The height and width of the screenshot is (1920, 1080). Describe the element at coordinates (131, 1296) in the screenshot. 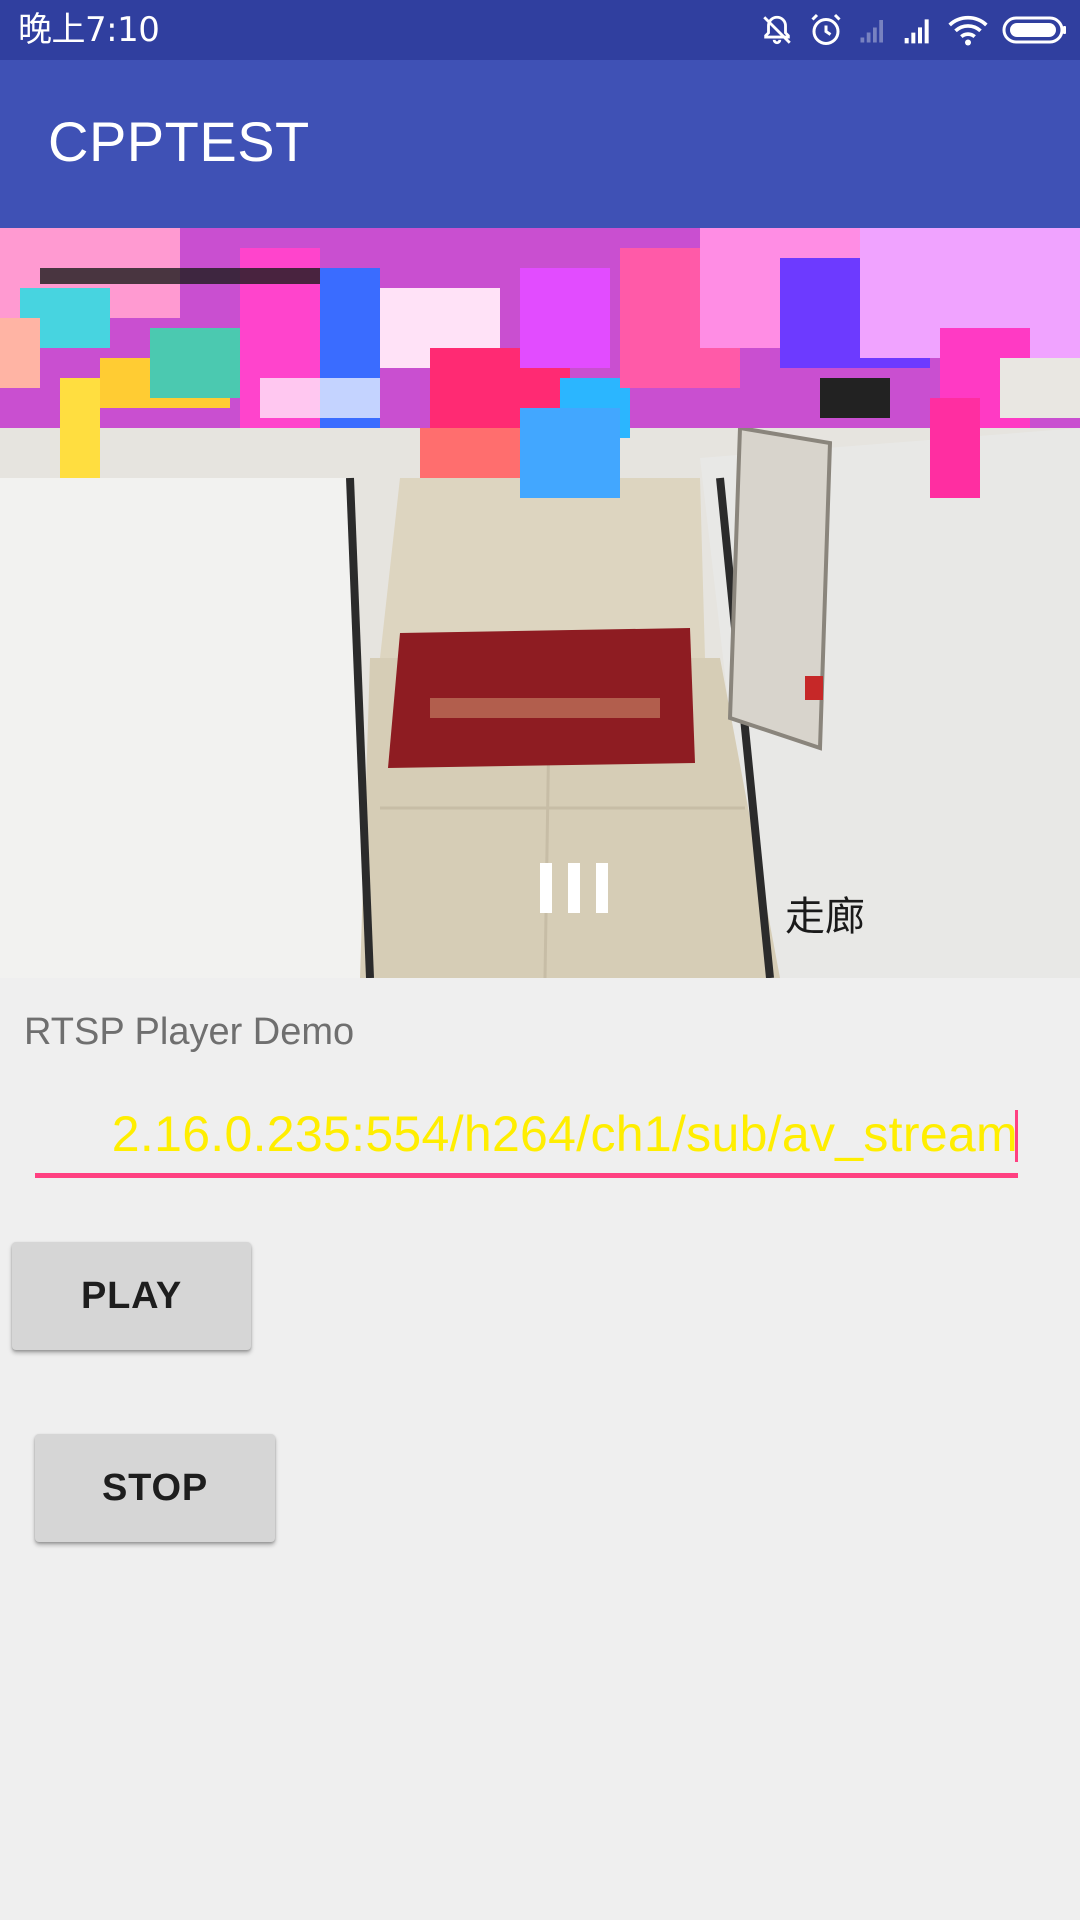

I see `play-button: PLAY` at that location.